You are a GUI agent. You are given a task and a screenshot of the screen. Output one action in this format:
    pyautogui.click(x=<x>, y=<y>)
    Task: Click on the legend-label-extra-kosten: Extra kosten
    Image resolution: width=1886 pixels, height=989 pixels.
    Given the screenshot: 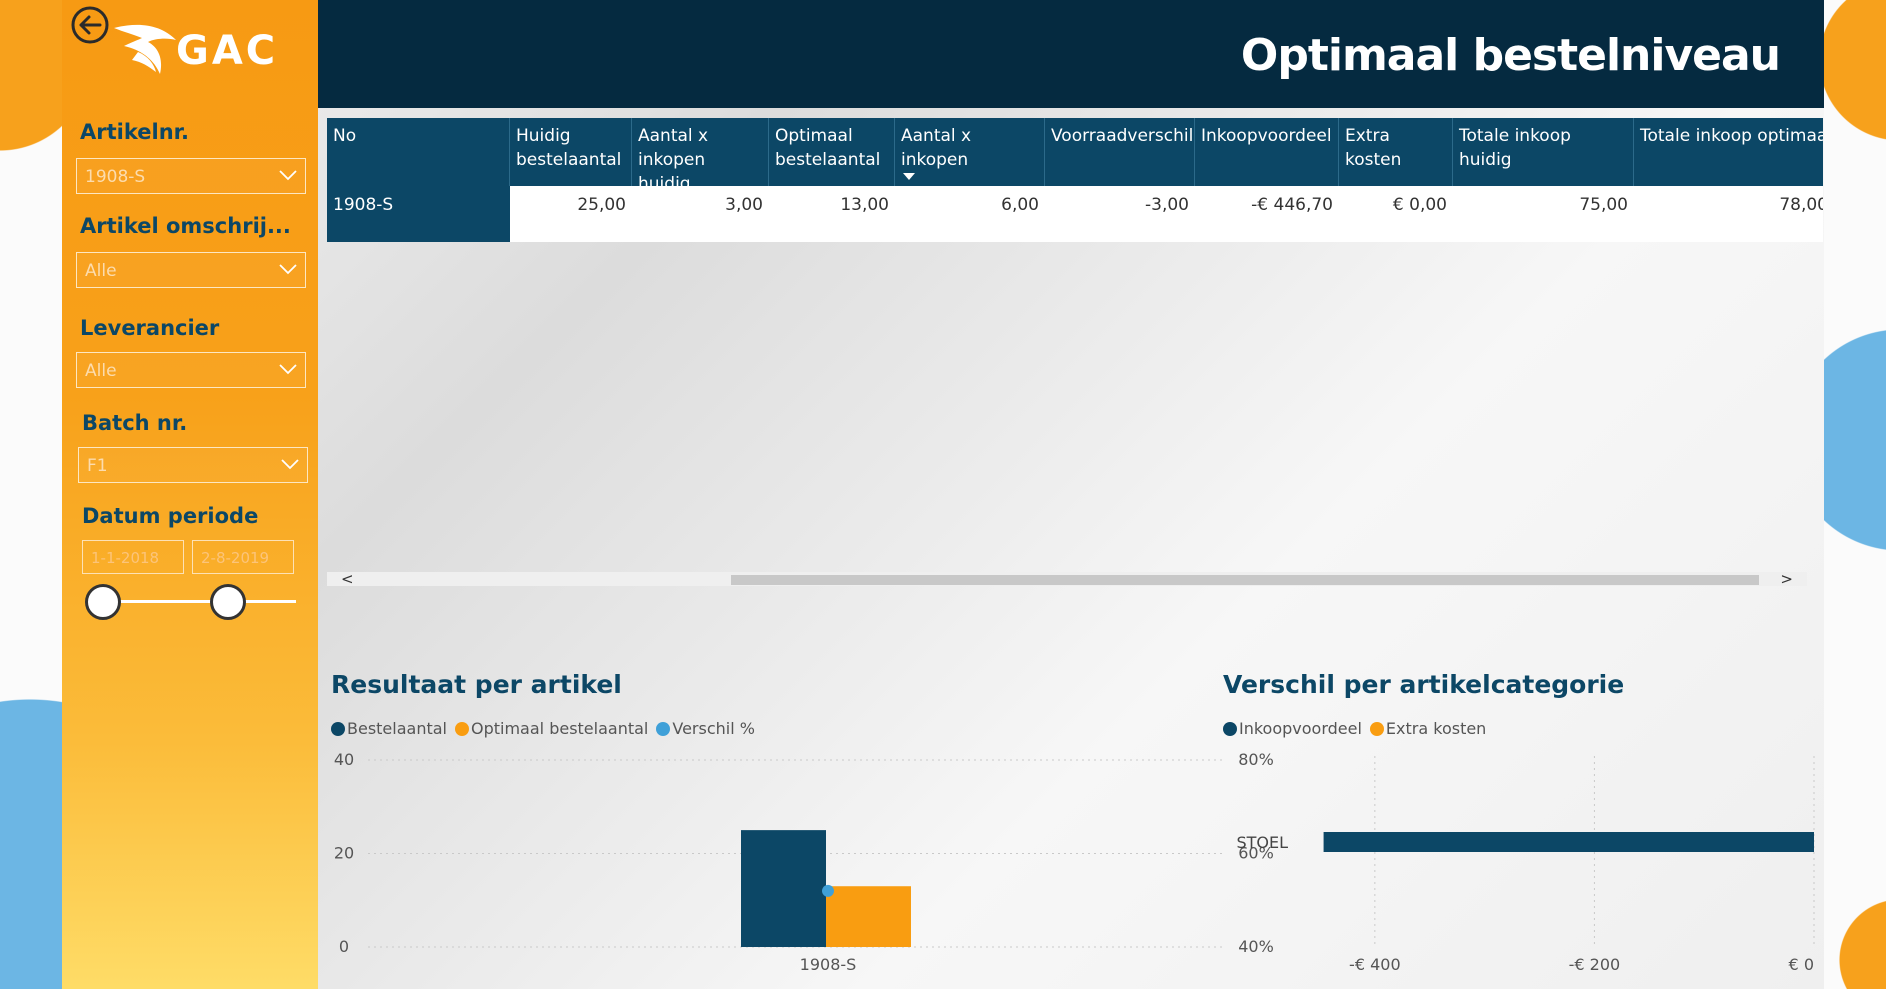 What is the action you would take?
    pyautogui.click(x=1436, y=728)
    